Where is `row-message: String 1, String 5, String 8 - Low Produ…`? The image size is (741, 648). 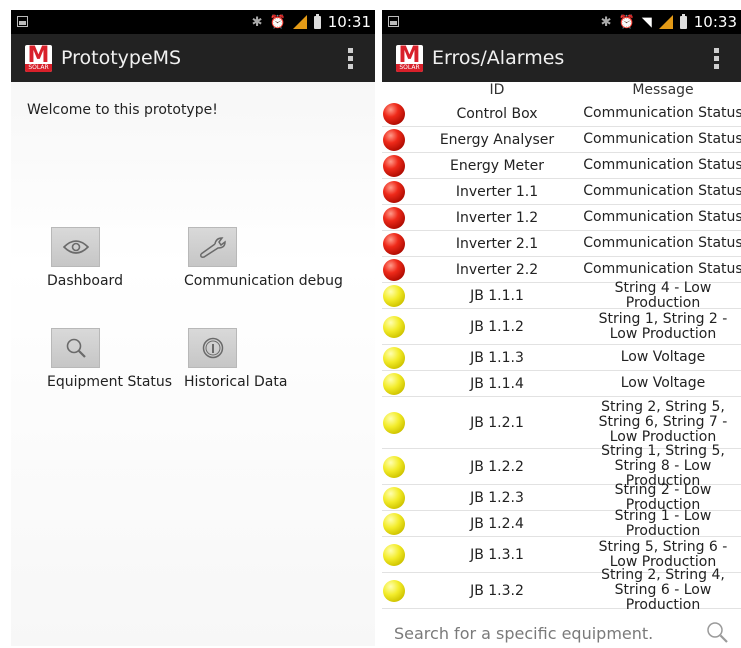
row-message: String 1, String 5, String 8 - Low Produ… is located at coordinates (663, 466).